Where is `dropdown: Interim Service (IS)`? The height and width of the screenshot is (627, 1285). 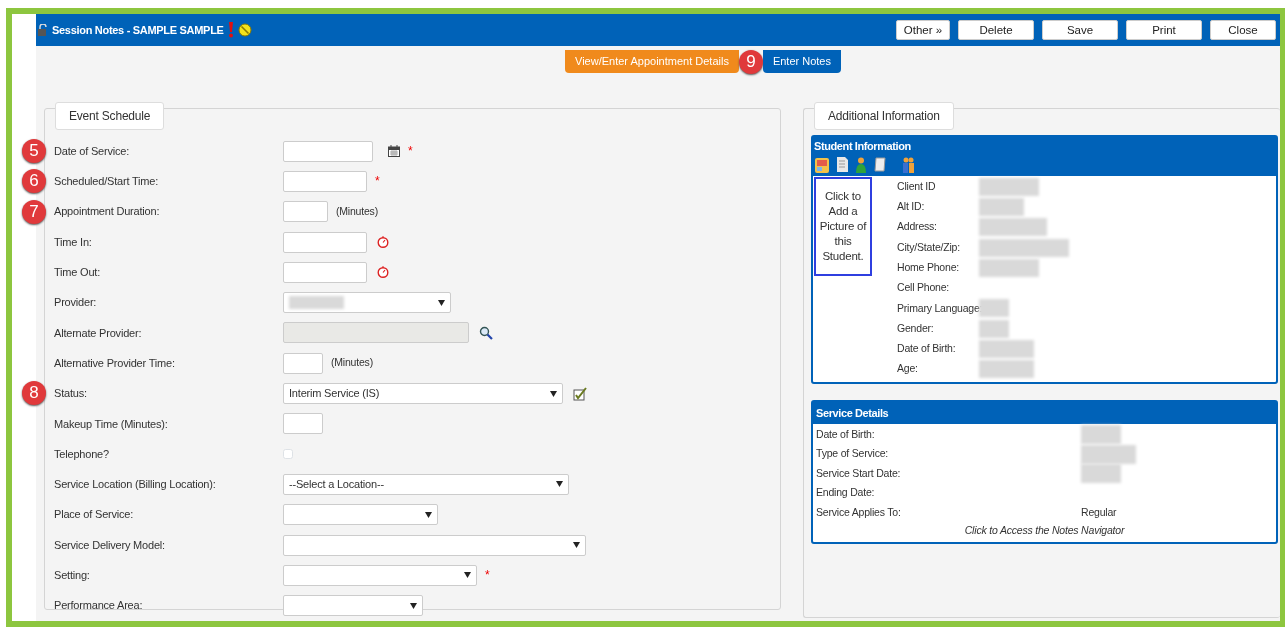 dropdown: Interim Service (IS) is located at coordinates (423, 393).